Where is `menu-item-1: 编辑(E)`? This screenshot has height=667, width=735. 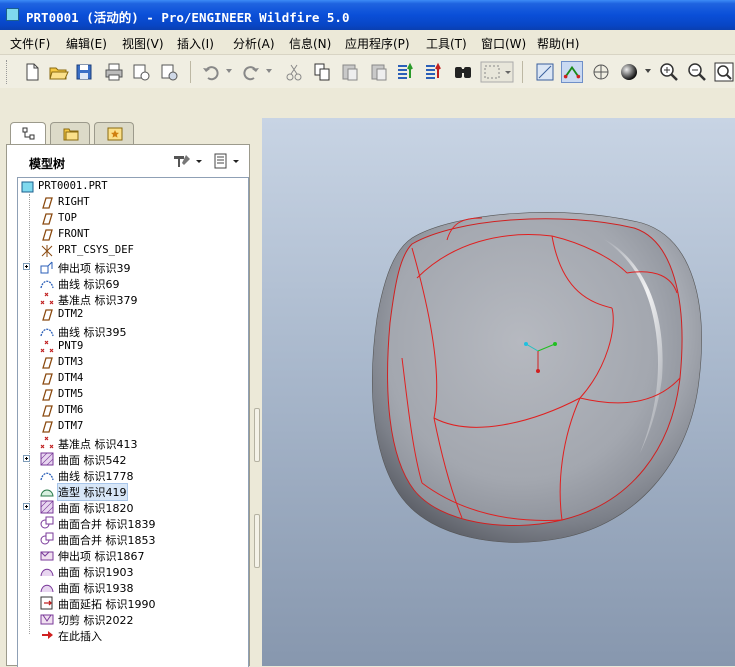 menu-item-1: 编辑(E) is located at coordinates (86, 43).